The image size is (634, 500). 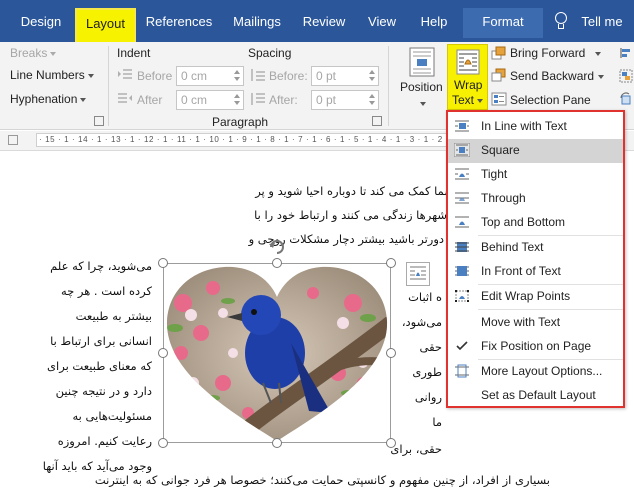 What do you see at coordinates (150, 100) in the screenshot?
I see `indent-after-label: After` at bounding box center [150, 100].